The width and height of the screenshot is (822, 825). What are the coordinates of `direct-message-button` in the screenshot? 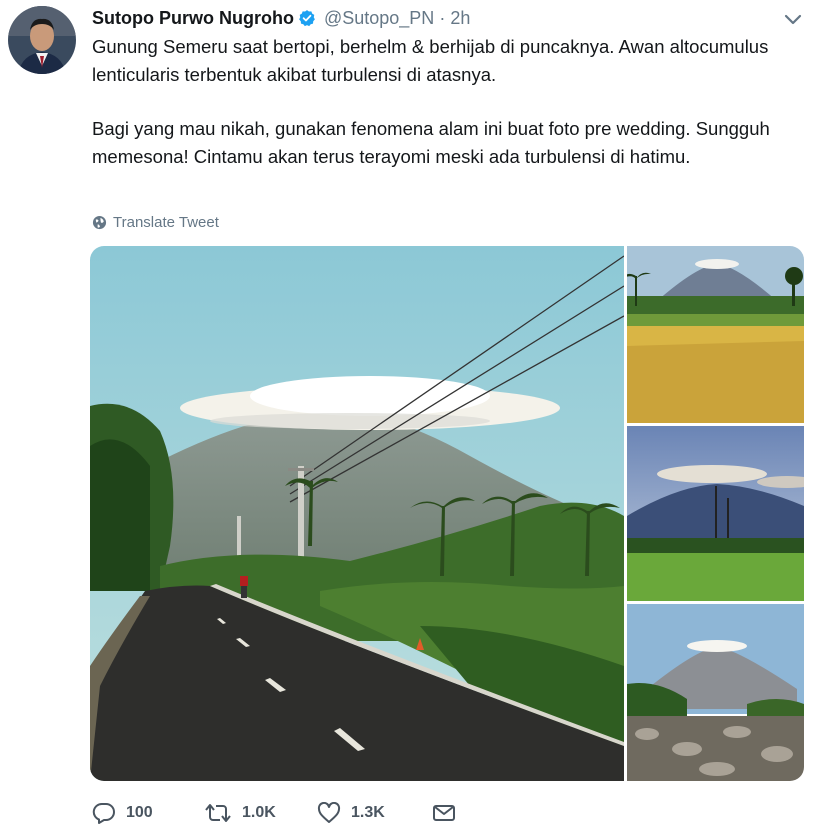 It's located at (449, 813).